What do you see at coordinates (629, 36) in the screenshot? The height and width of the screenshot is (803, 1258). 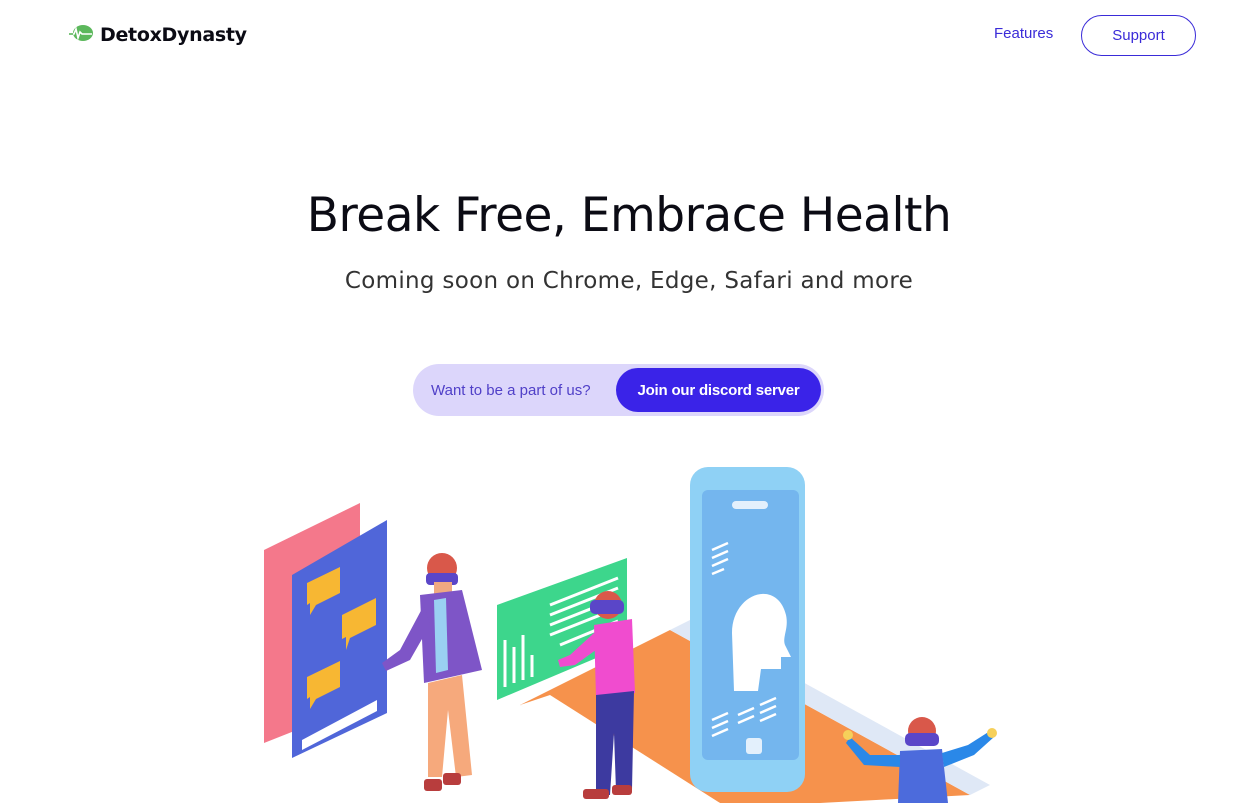 I see `navbar: DetoxDynasty Features Support` at bounding box center [629, 36].